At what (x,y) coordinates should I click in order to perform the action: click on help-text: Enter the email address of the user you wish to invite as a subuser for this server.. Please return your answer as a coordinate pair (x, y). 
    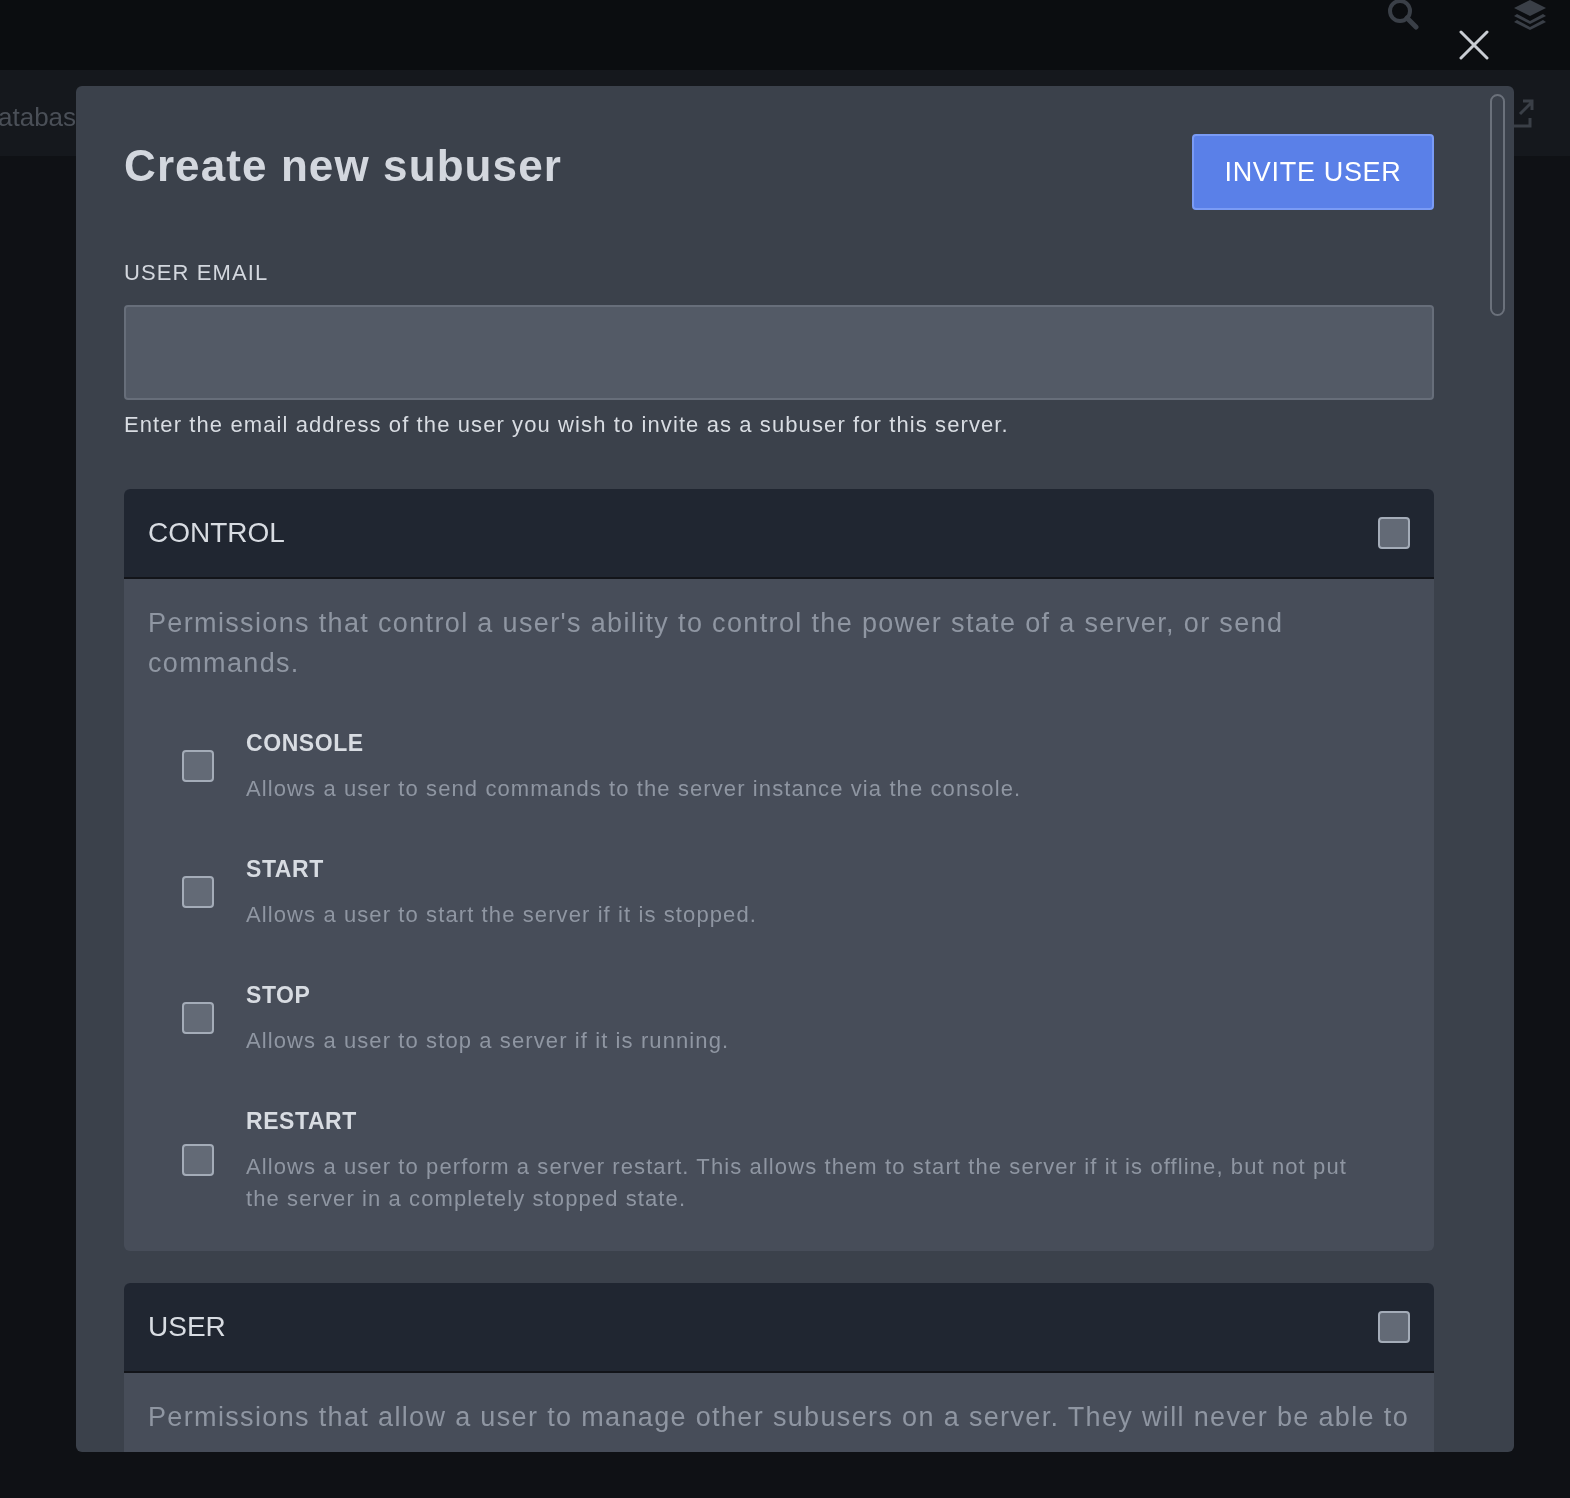
    Looking at the image, I should click on (567, 425).